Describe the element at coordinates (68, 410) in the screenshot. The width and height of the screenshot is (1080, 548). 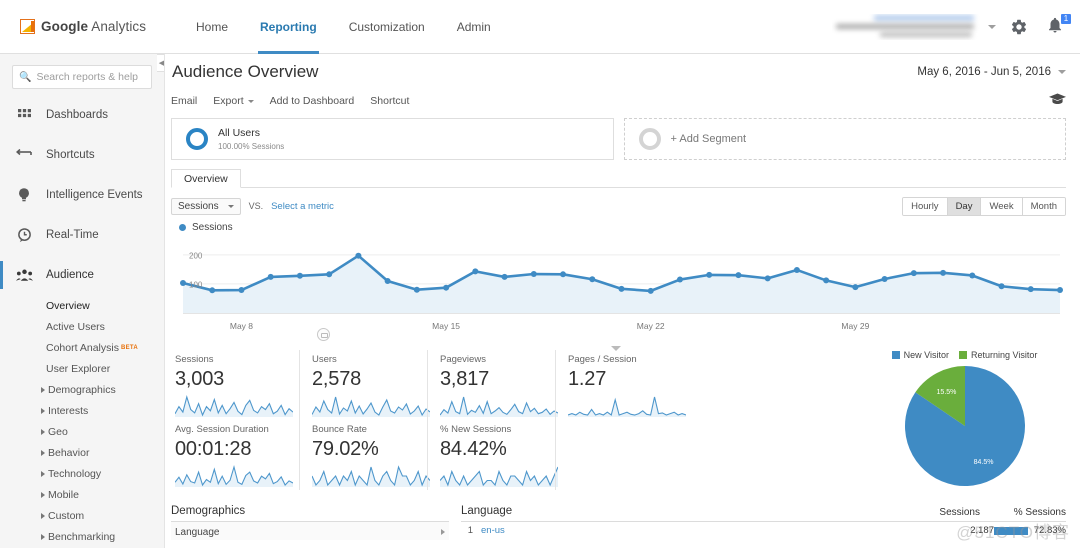
I see `sub-item-label: Interests` at that location.